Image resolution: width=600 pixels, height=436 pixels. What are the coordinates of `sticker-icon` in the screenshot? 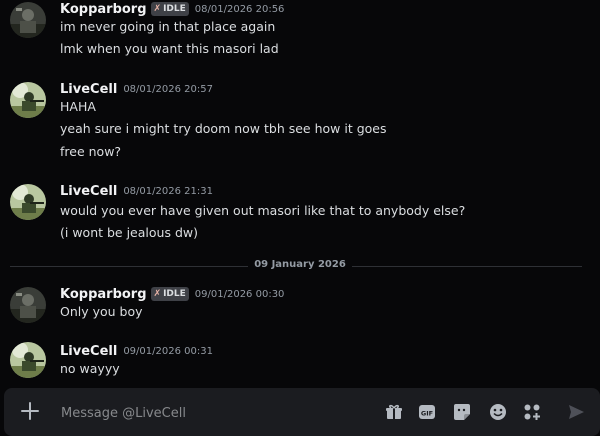 It's located at (462, 412).